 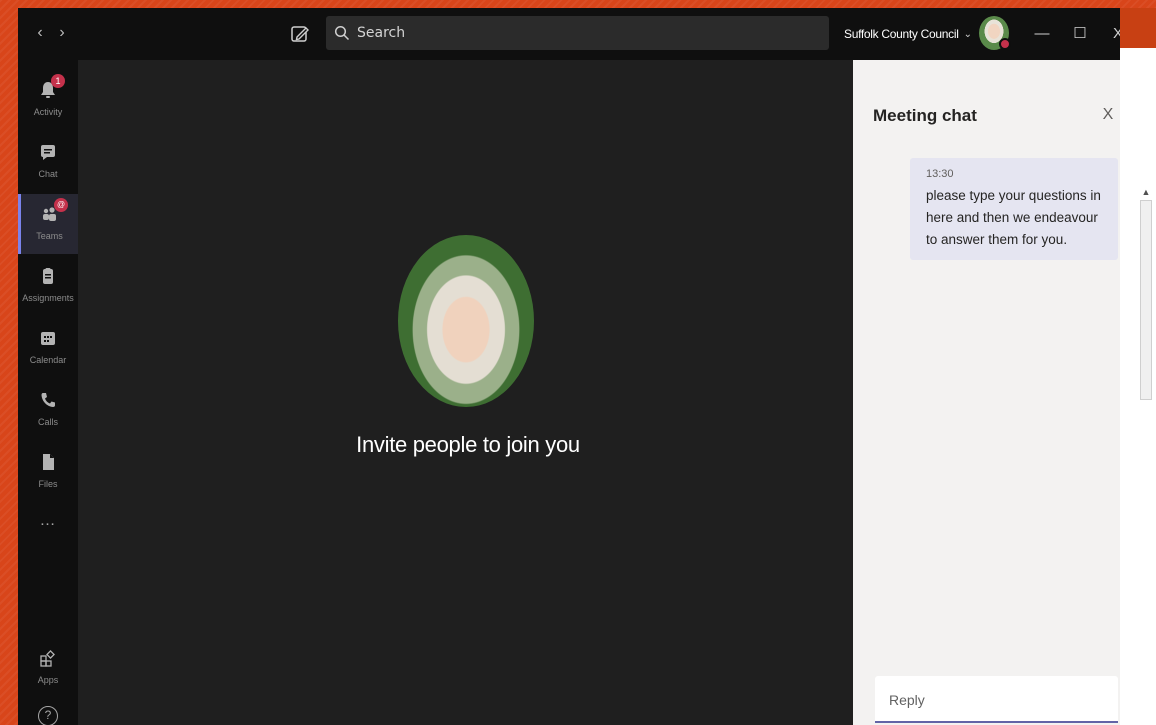 What do you see at coordinates (48, 680) in the screenshot?
I see `rail-label: Apps` at bounding box center [48, 680].